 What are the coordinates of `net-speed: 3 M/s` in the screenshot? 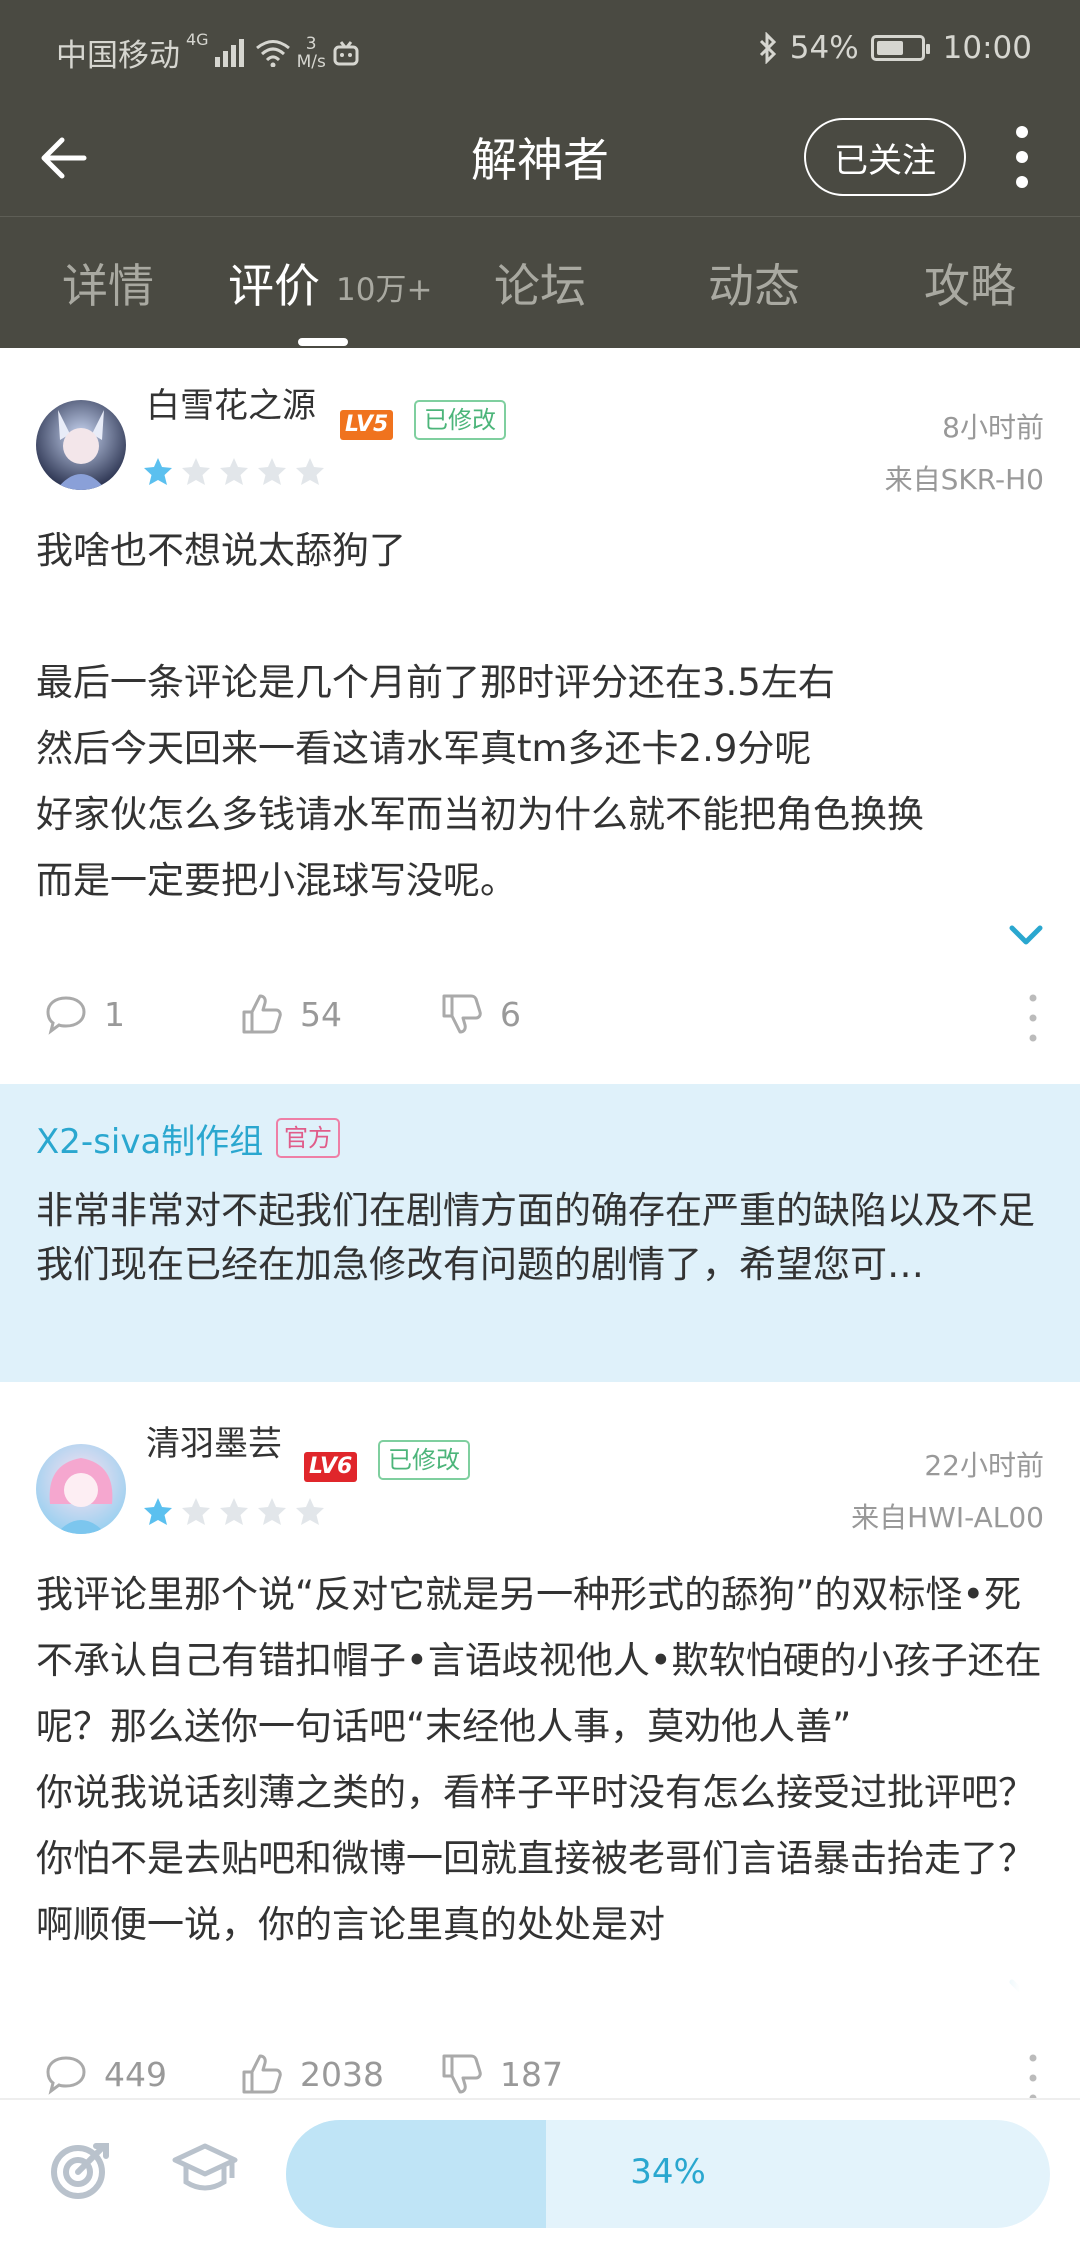 It's located at (311, 53).